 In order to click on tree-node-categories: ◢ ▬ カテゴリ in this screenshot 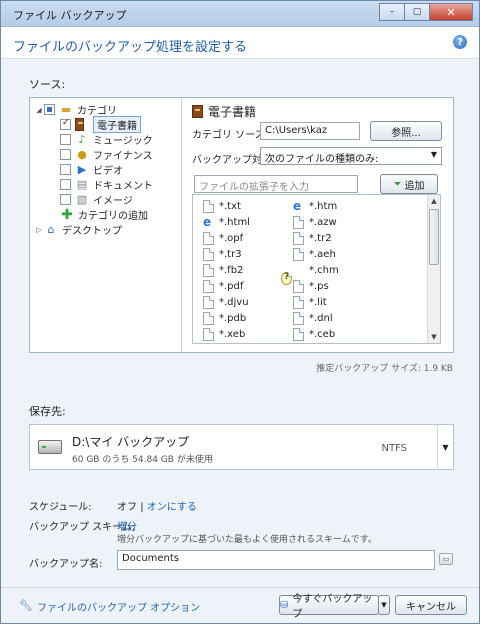, I will do `click(75, 109)`.